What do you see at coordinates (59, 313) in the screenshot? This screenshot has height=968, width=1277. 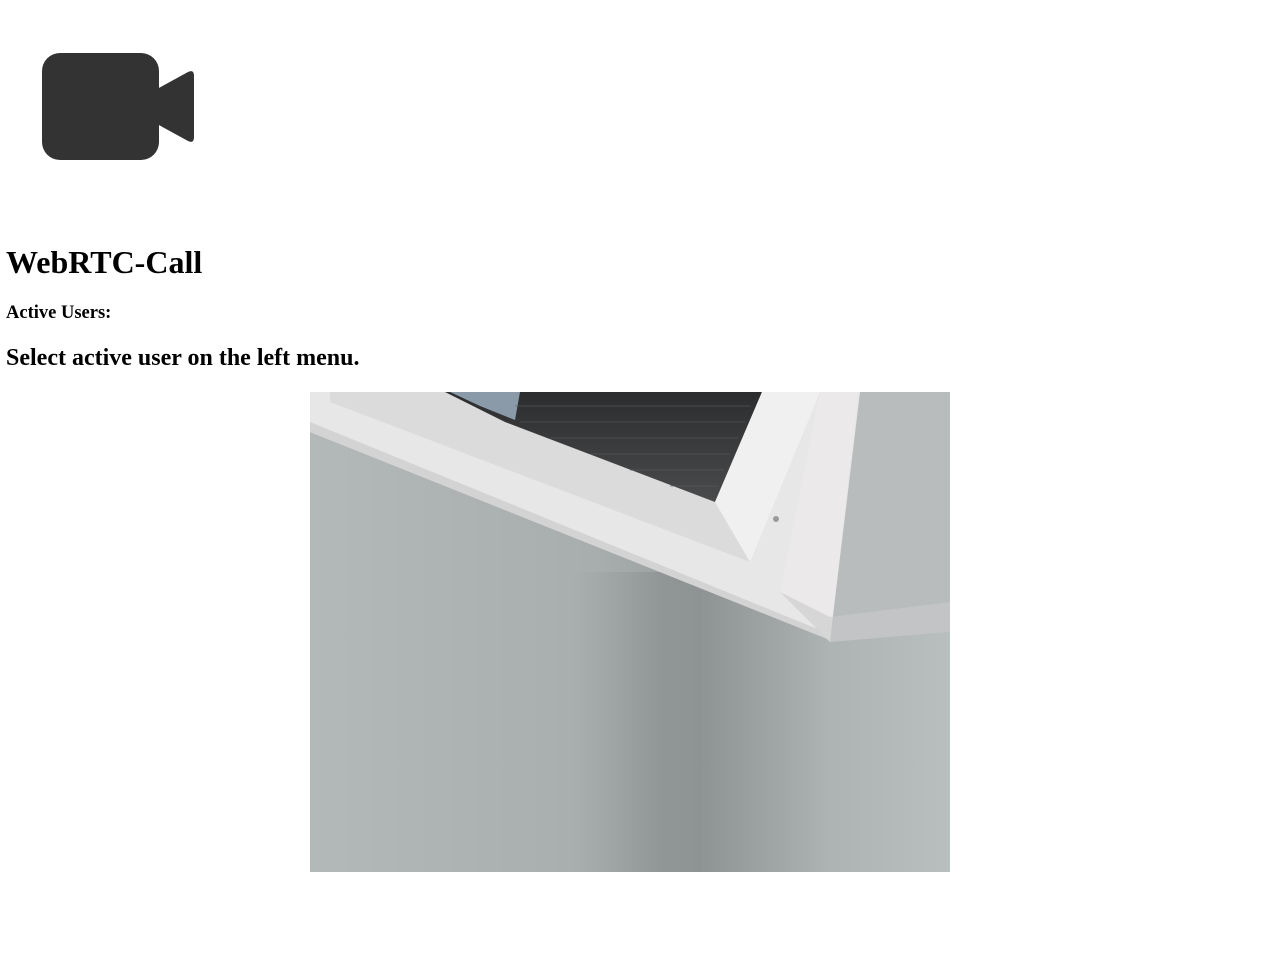 I see `active-users-heading: Active Users:` at bounding box center [59, 313].